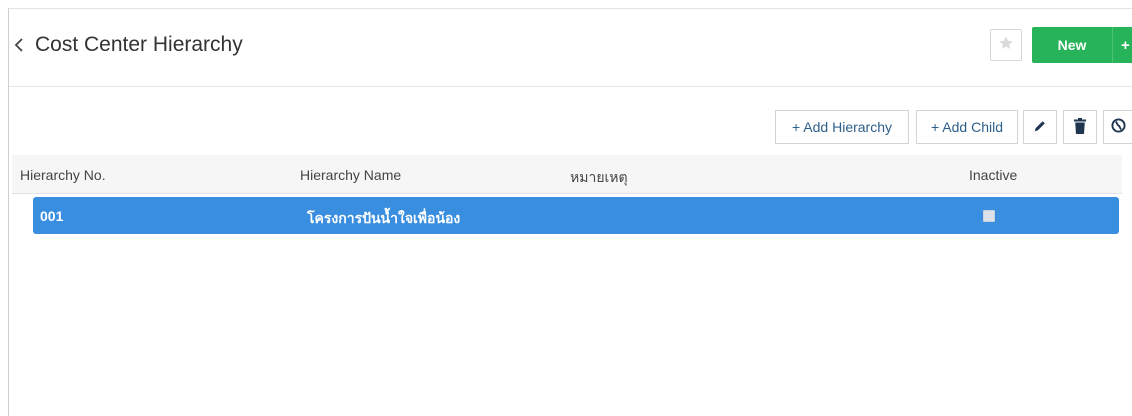 This screenshot has width=1132, height=416. I want to click on inactive-checkbox, so click(989, 216).